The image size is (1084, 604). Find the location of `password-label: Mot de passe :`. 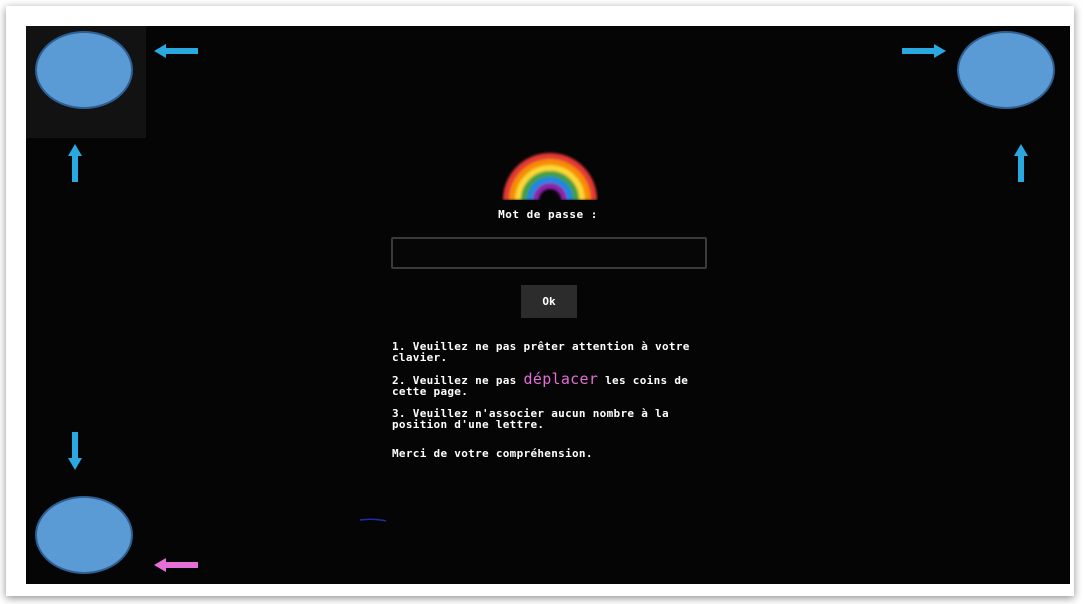

password-label: Mot de passe : is located at coordinates (548, 214).